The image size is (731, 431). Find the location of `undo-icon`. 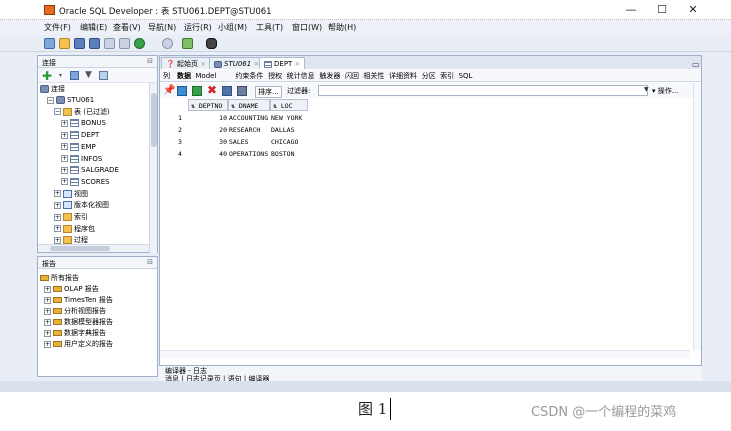

undo-icon is located at coordinates (109, 43).